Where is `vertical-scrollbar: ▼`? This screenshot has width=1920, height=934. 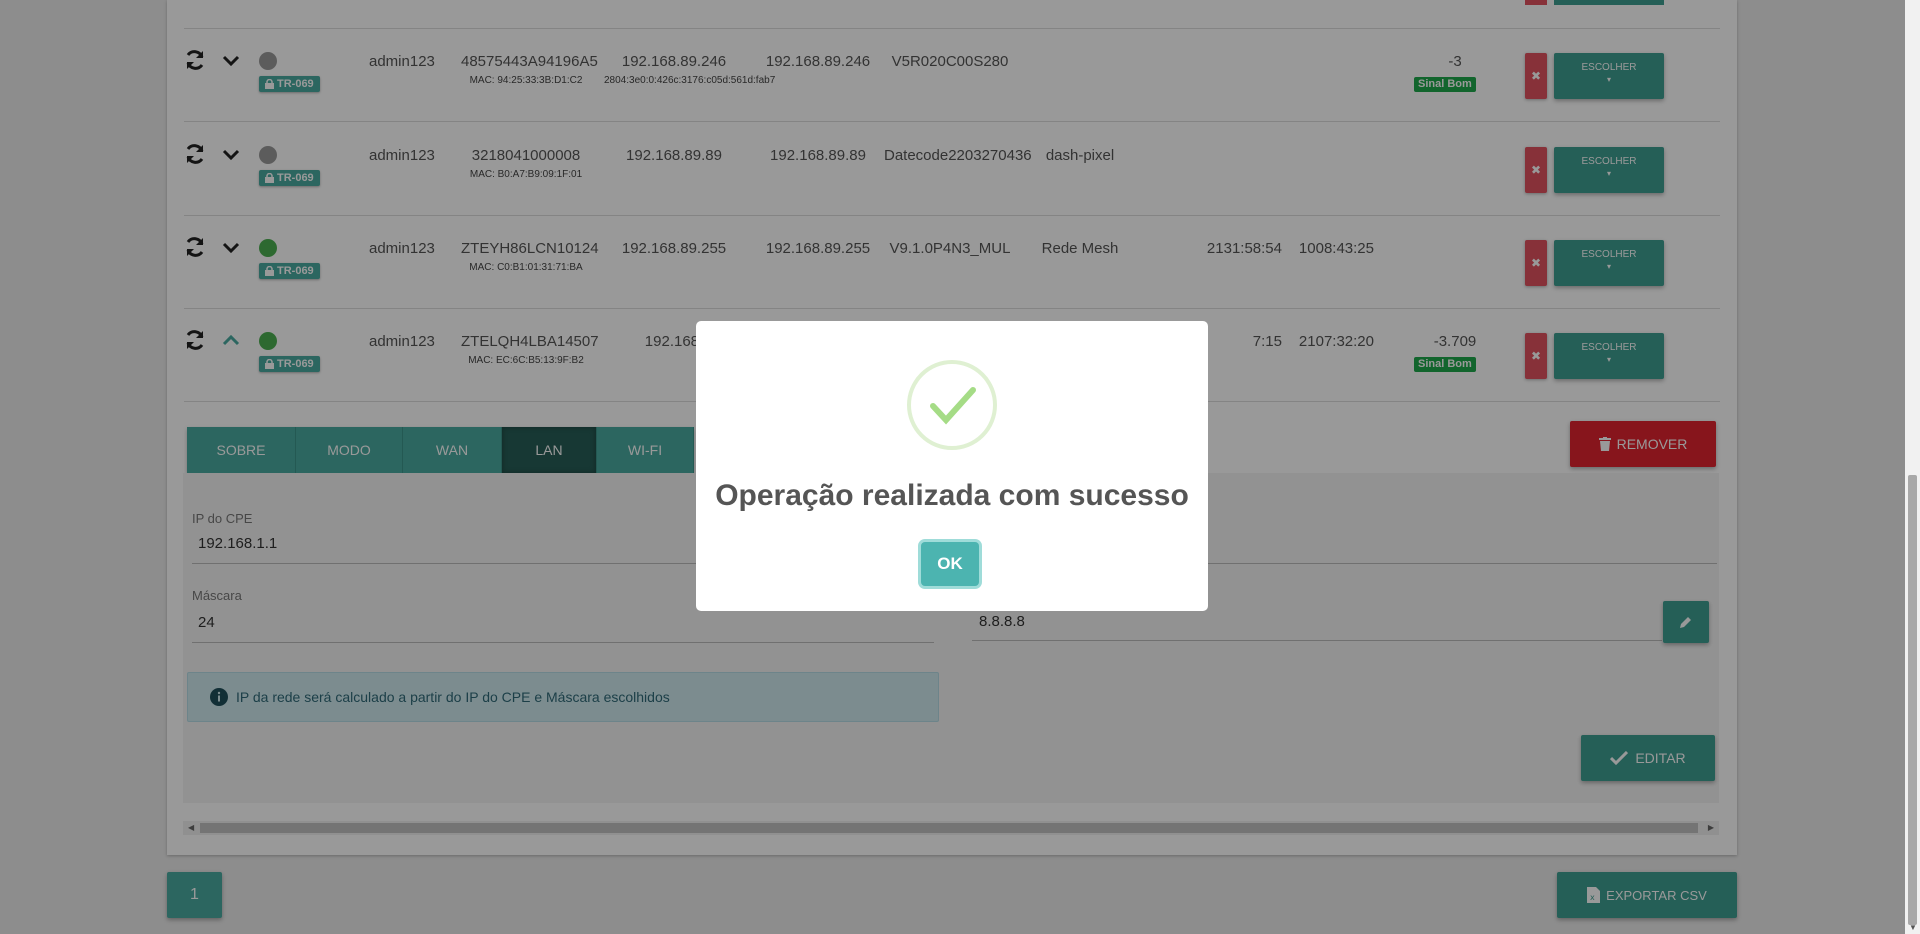
vertical-scrollbar: ▼ is located at coordinates (1912, 467).